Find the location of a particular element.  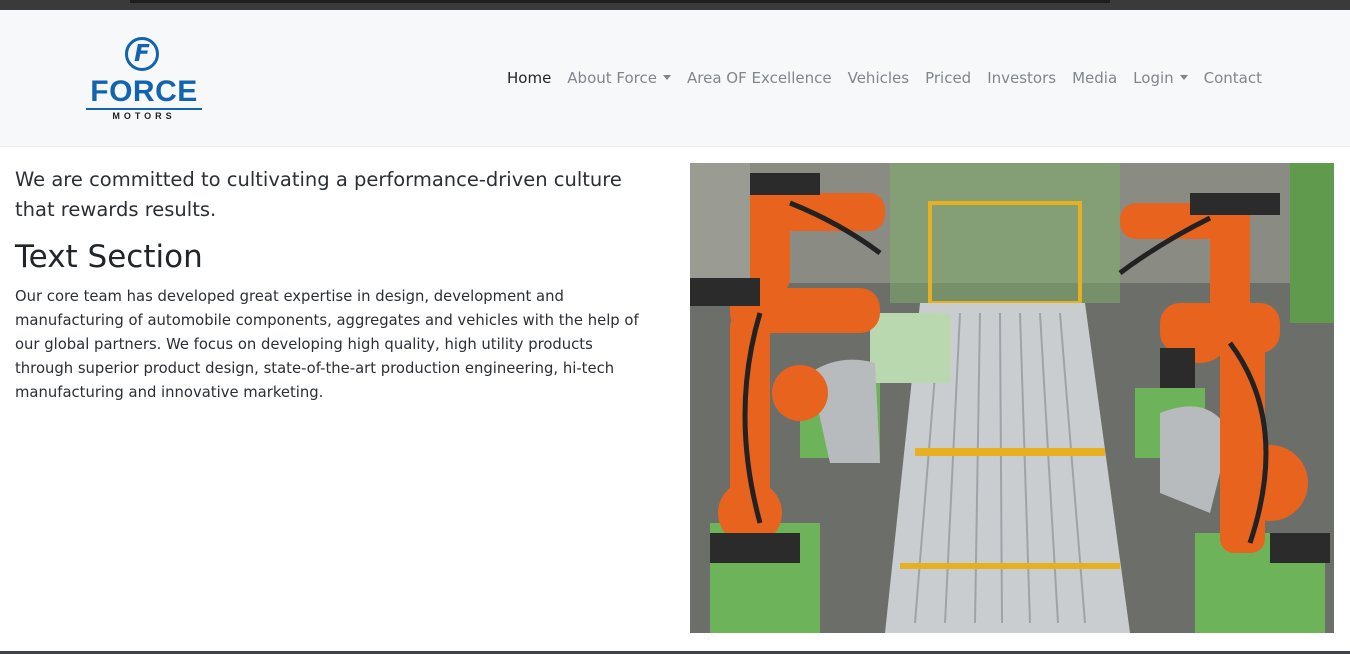

nav-investors: Investors is located at coordinates (1021, 78).